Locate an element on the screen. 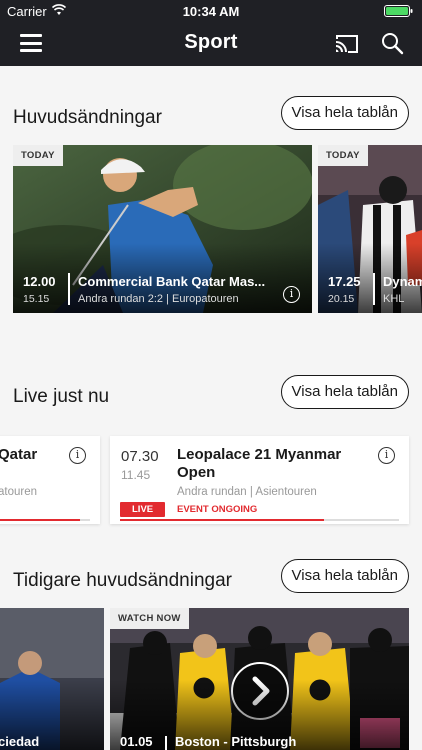  tile-subtitle: KHL is located at coordinates (394, 299).